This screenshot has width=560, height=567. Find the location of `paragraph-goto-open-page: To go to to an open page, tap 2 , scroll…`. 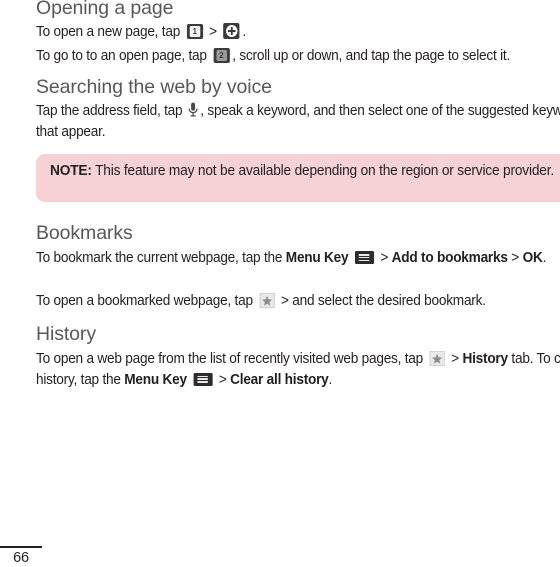

paragraph-goto-open-page: To go to to an open page, tap 2 , scroll… is located at coordinates (298, 56).